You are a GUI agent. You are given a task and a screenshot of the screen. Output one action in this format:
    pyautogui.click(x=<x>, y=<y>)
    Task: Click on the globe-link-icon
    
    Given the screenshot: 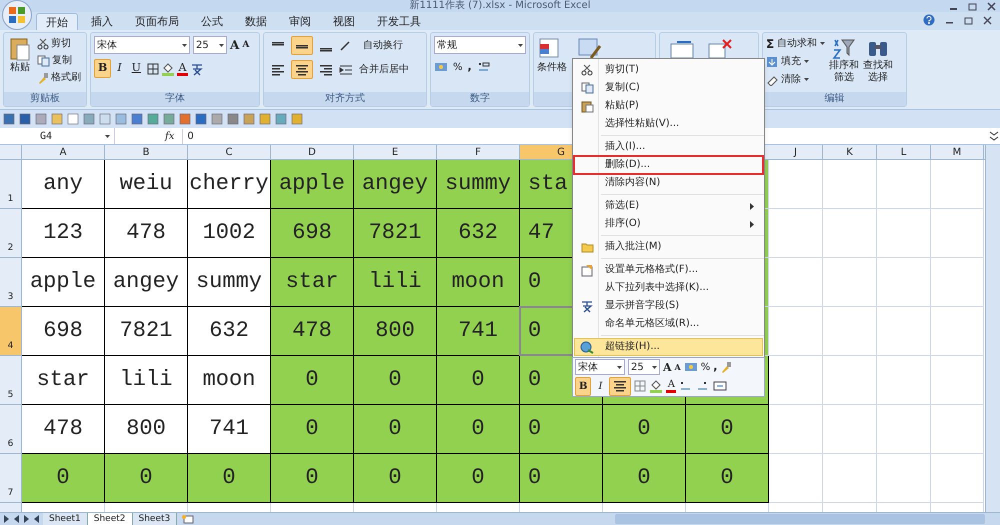 What is the action you would take?
    pyautogui.click(x=587, y=347)
    